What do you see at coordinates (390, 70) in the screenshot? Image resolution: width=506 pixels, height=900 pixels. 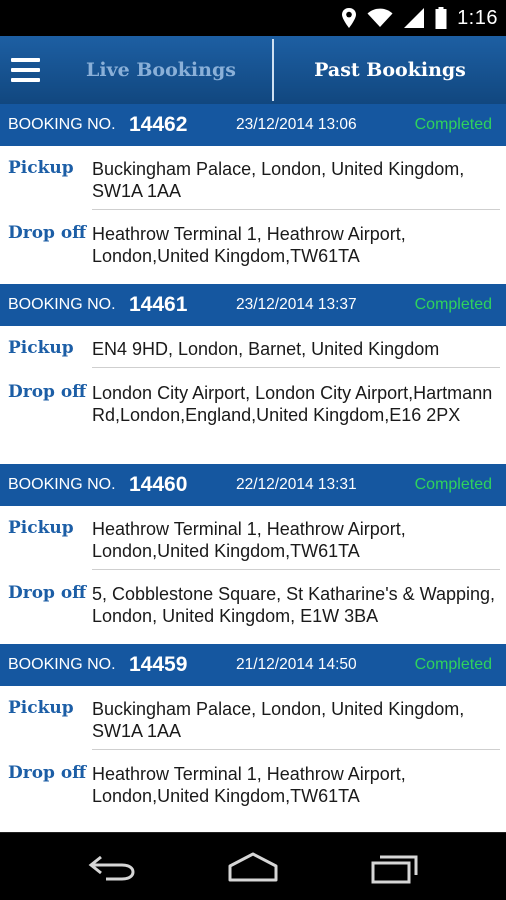 I see `tab-past-bookings: Past Bookings` at bounding box center [390, 70].